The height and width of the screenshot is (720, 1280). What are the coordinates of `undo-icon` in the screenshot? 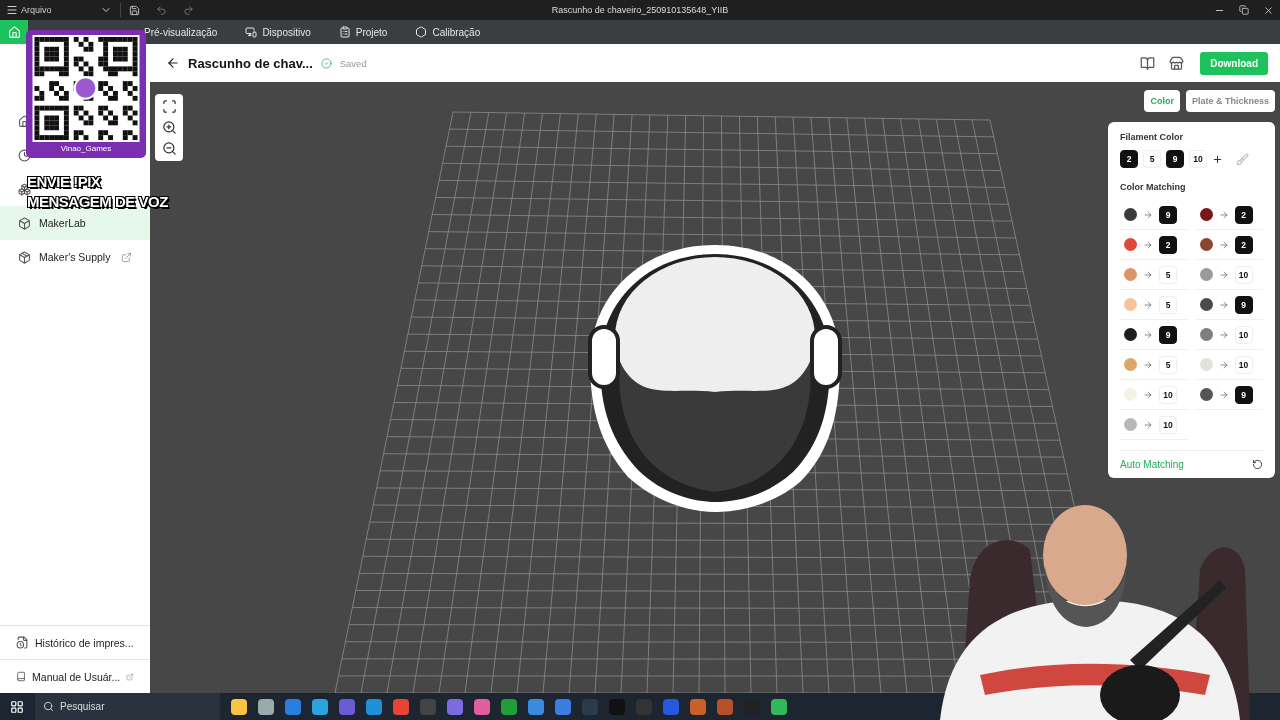 It's located at (161, 10).